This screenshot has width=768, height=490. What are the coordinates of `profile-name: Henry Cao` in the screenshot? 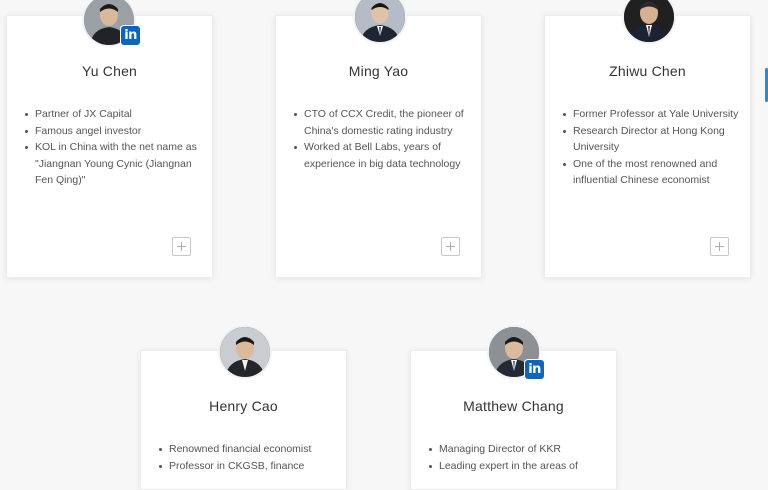 It's located at (243, 406).